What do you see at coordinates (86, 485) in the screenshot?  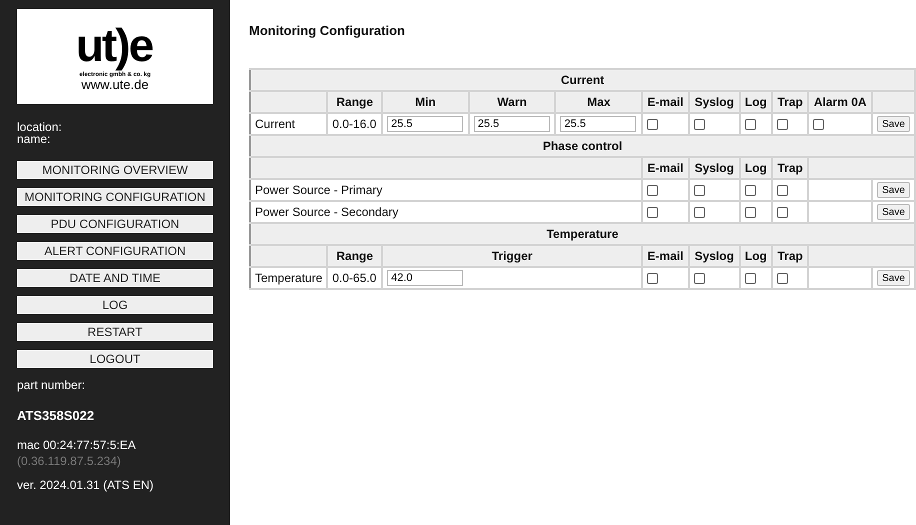 I see `version-text: ver. 2024.01.31 (ATS EN)` at bounding box center [86, 485].